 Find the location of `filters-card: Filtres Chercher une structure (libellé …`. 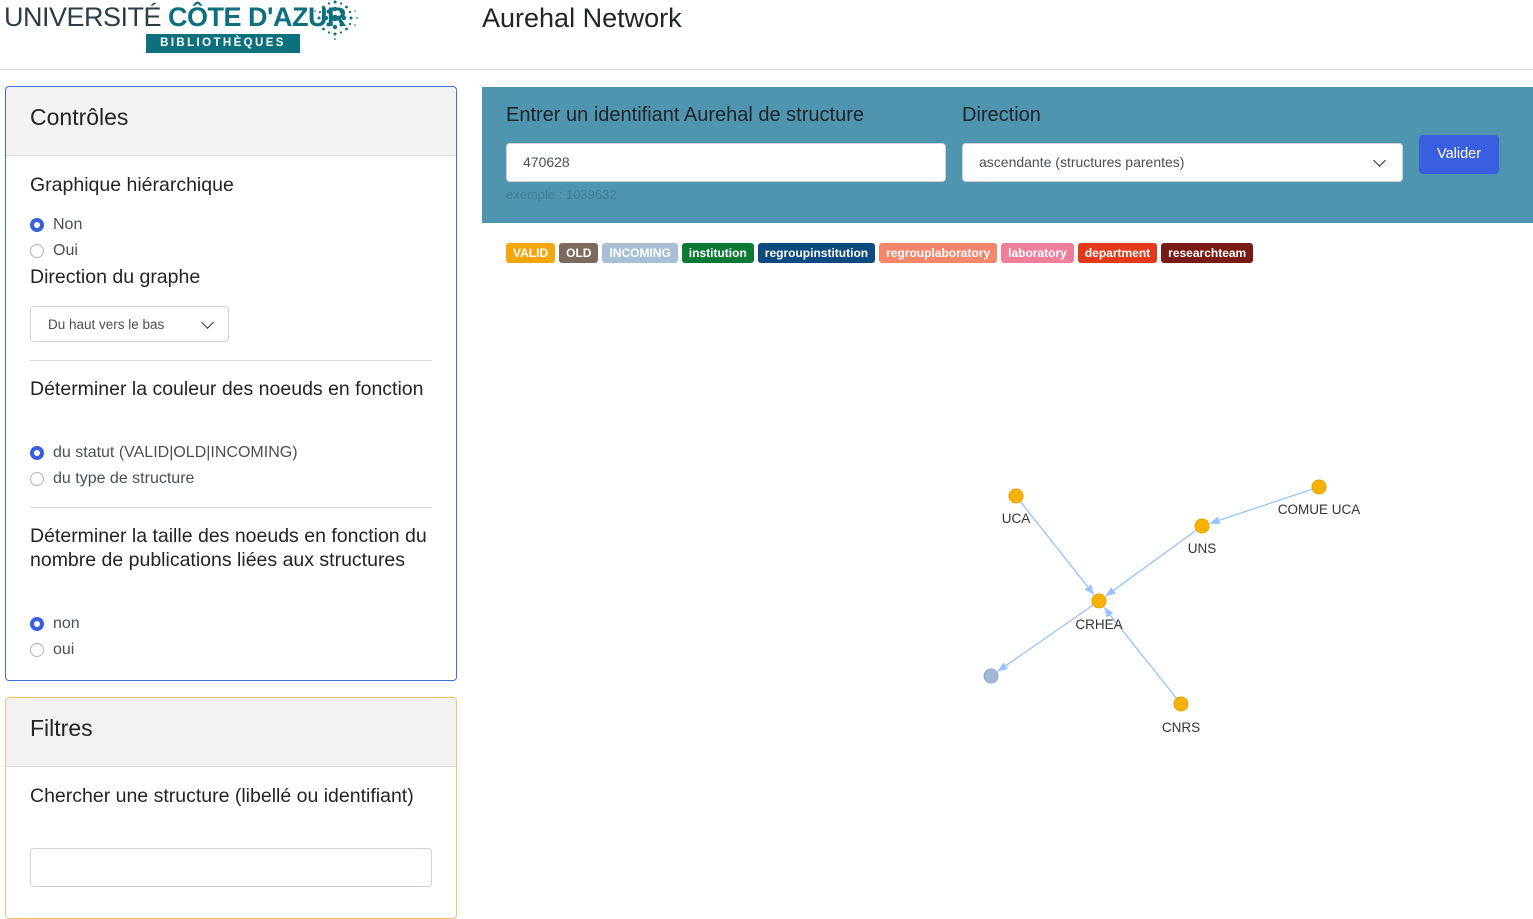

filters-card: Filtres Chercher une structure (libellé … is located at coordinates (231, 808).